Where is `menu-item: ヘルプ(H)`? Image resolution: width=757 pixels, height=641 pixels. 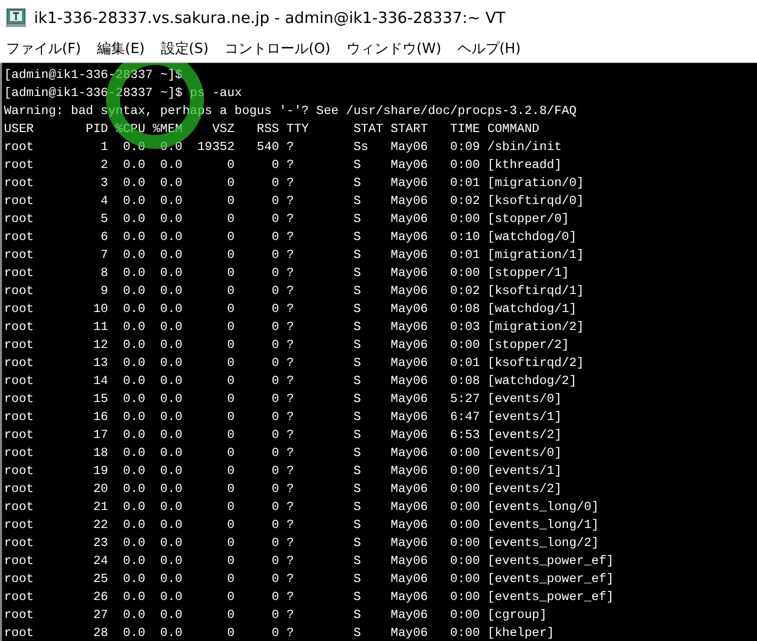
menu-item: ヘルプ(H) is located at coordinates (489, 49).